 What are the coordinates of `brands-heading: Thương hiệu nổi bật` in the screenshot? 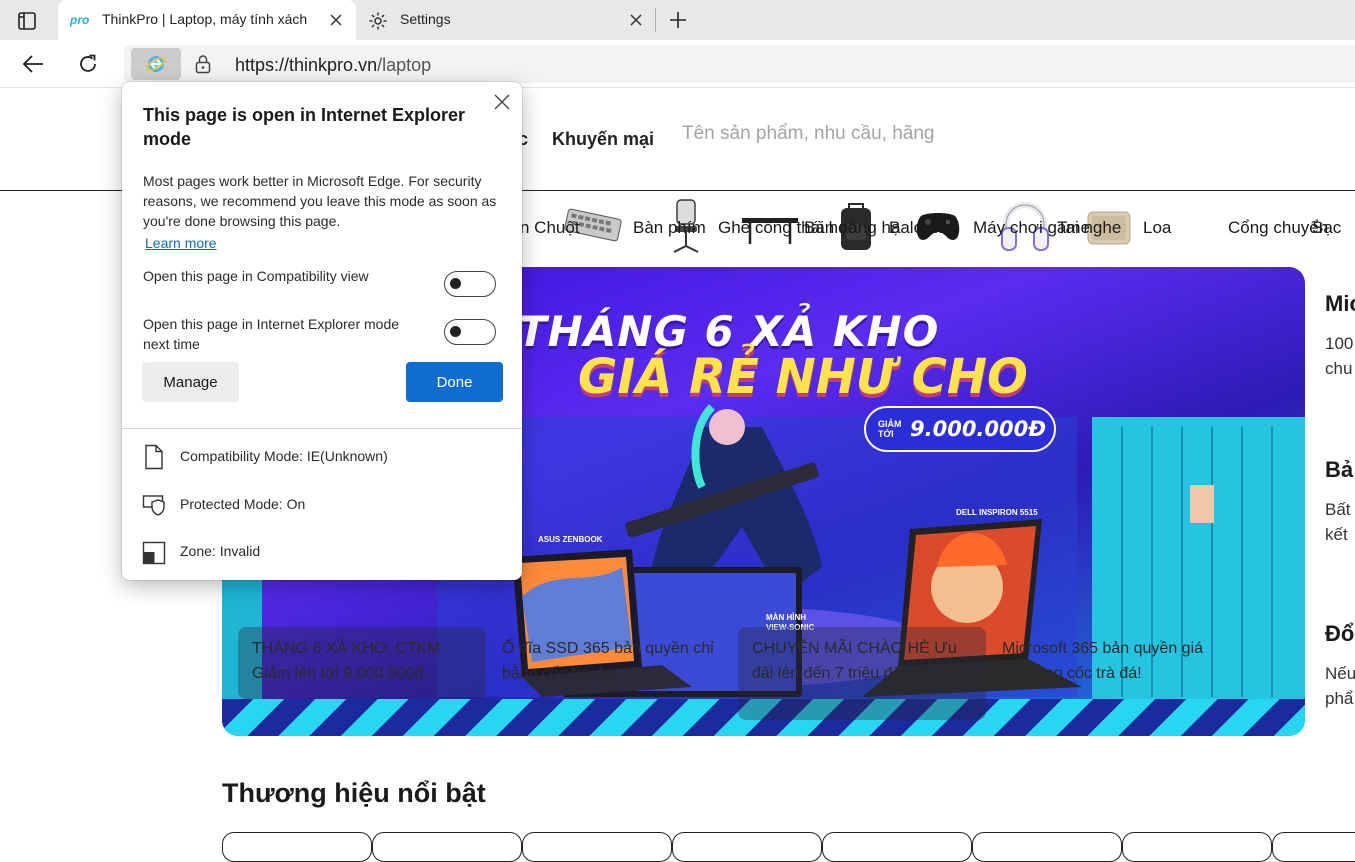 It's located at (354, 793).